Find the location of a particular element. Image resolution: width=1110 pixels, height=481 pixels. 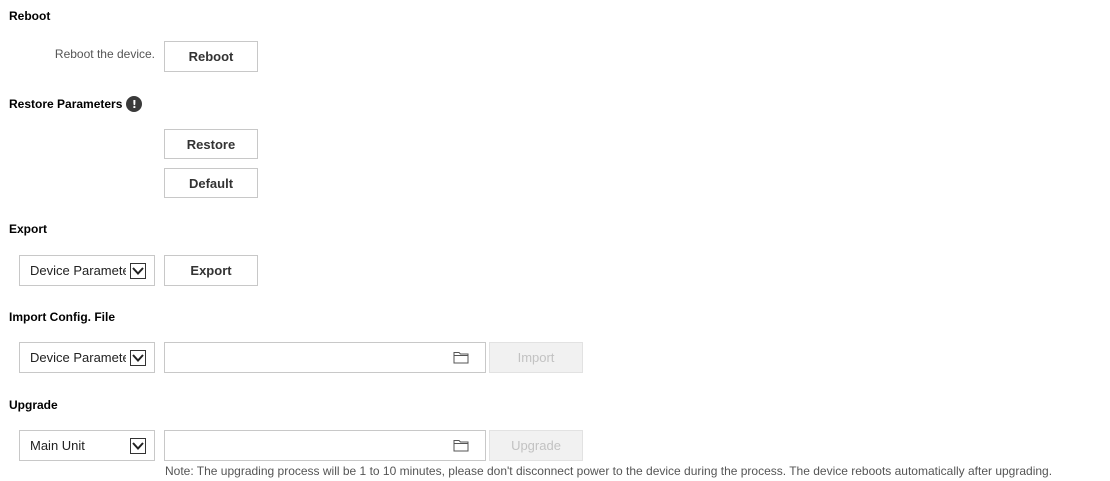

import-type-value: Device Parameters is located at coordinates (78, 357).